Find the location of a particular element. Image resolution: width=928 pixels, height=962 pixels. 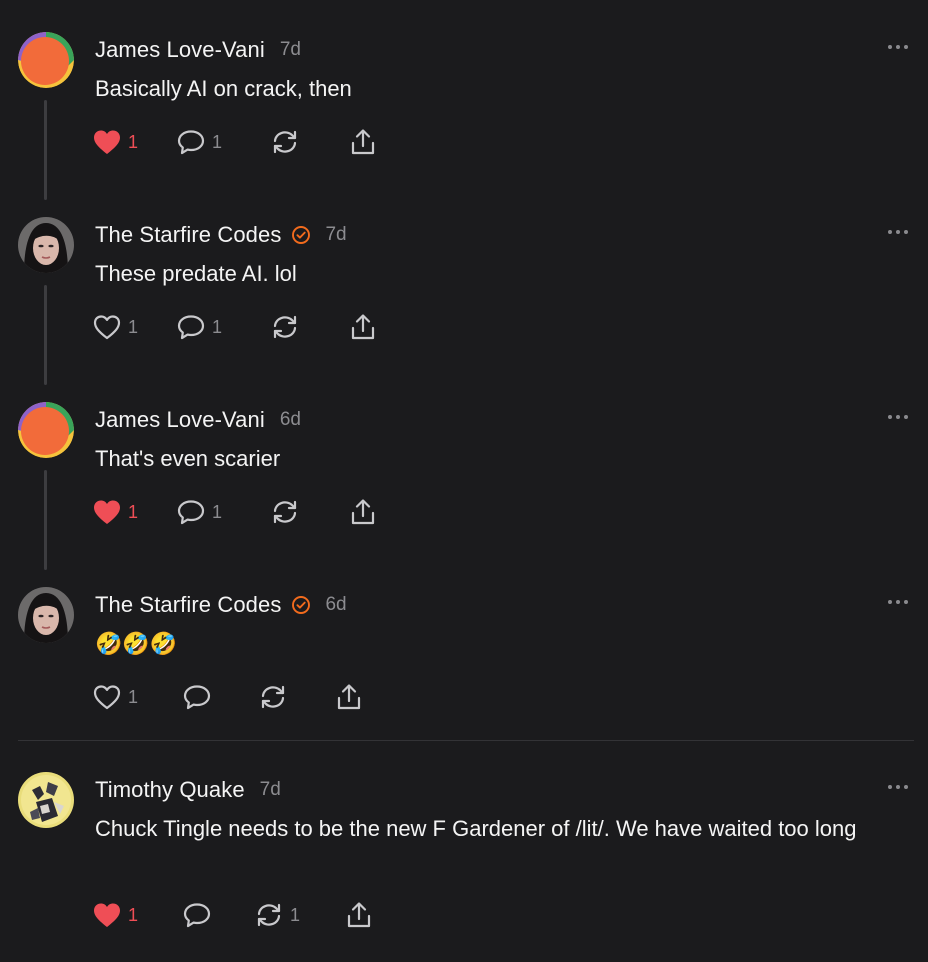

thread-divider is located at coordinates (466, 740).